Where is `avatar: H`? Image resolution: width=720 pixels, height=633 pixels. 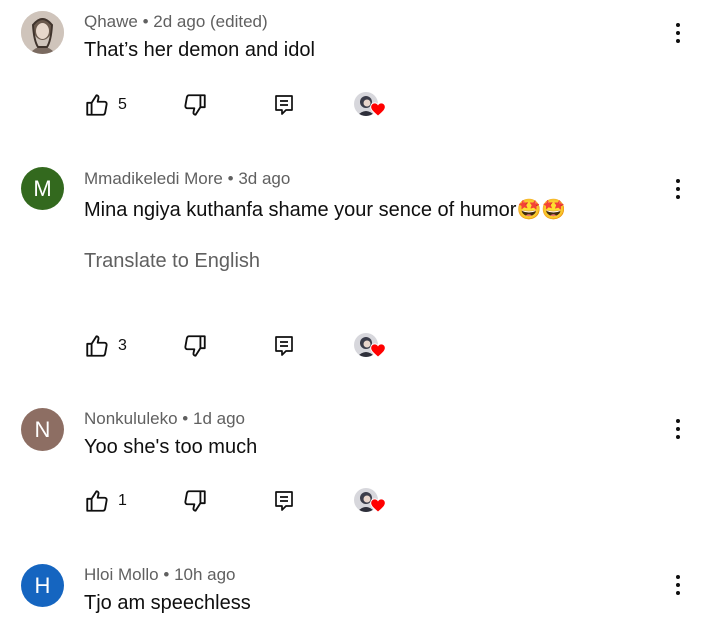 avatar: H is located at coordinates (42, 585).